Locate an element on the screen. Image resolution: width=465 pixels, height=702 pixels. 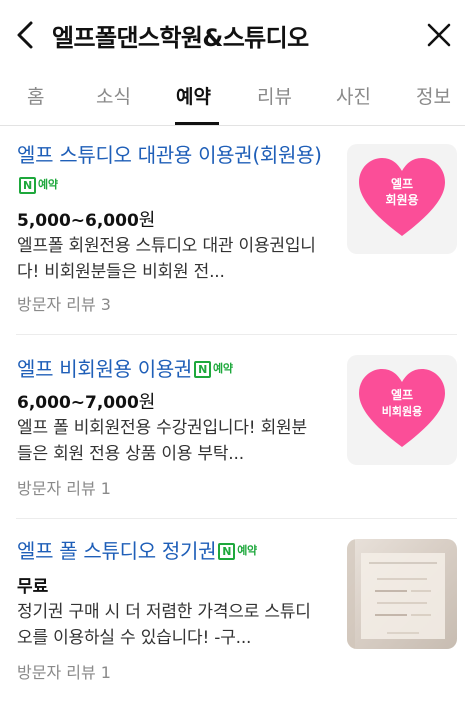
thumb-label-line2: 회원용 is located at coordinates (401, 199).